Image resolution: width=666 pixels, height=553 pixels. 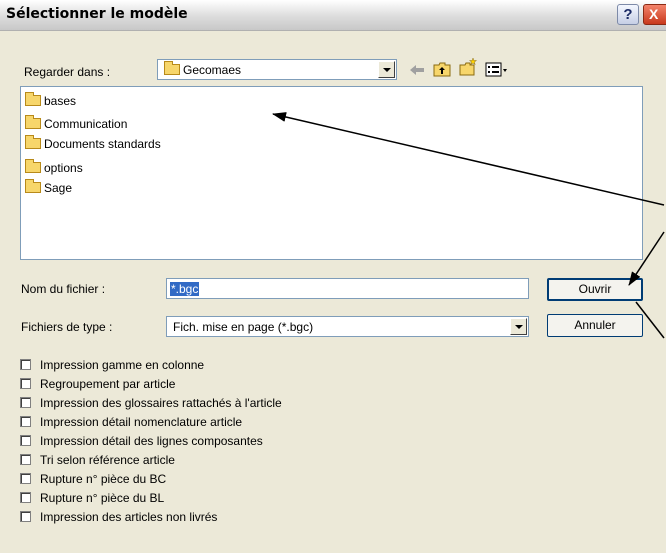 I want to click on annotation-line, so click(x=650, y=320).